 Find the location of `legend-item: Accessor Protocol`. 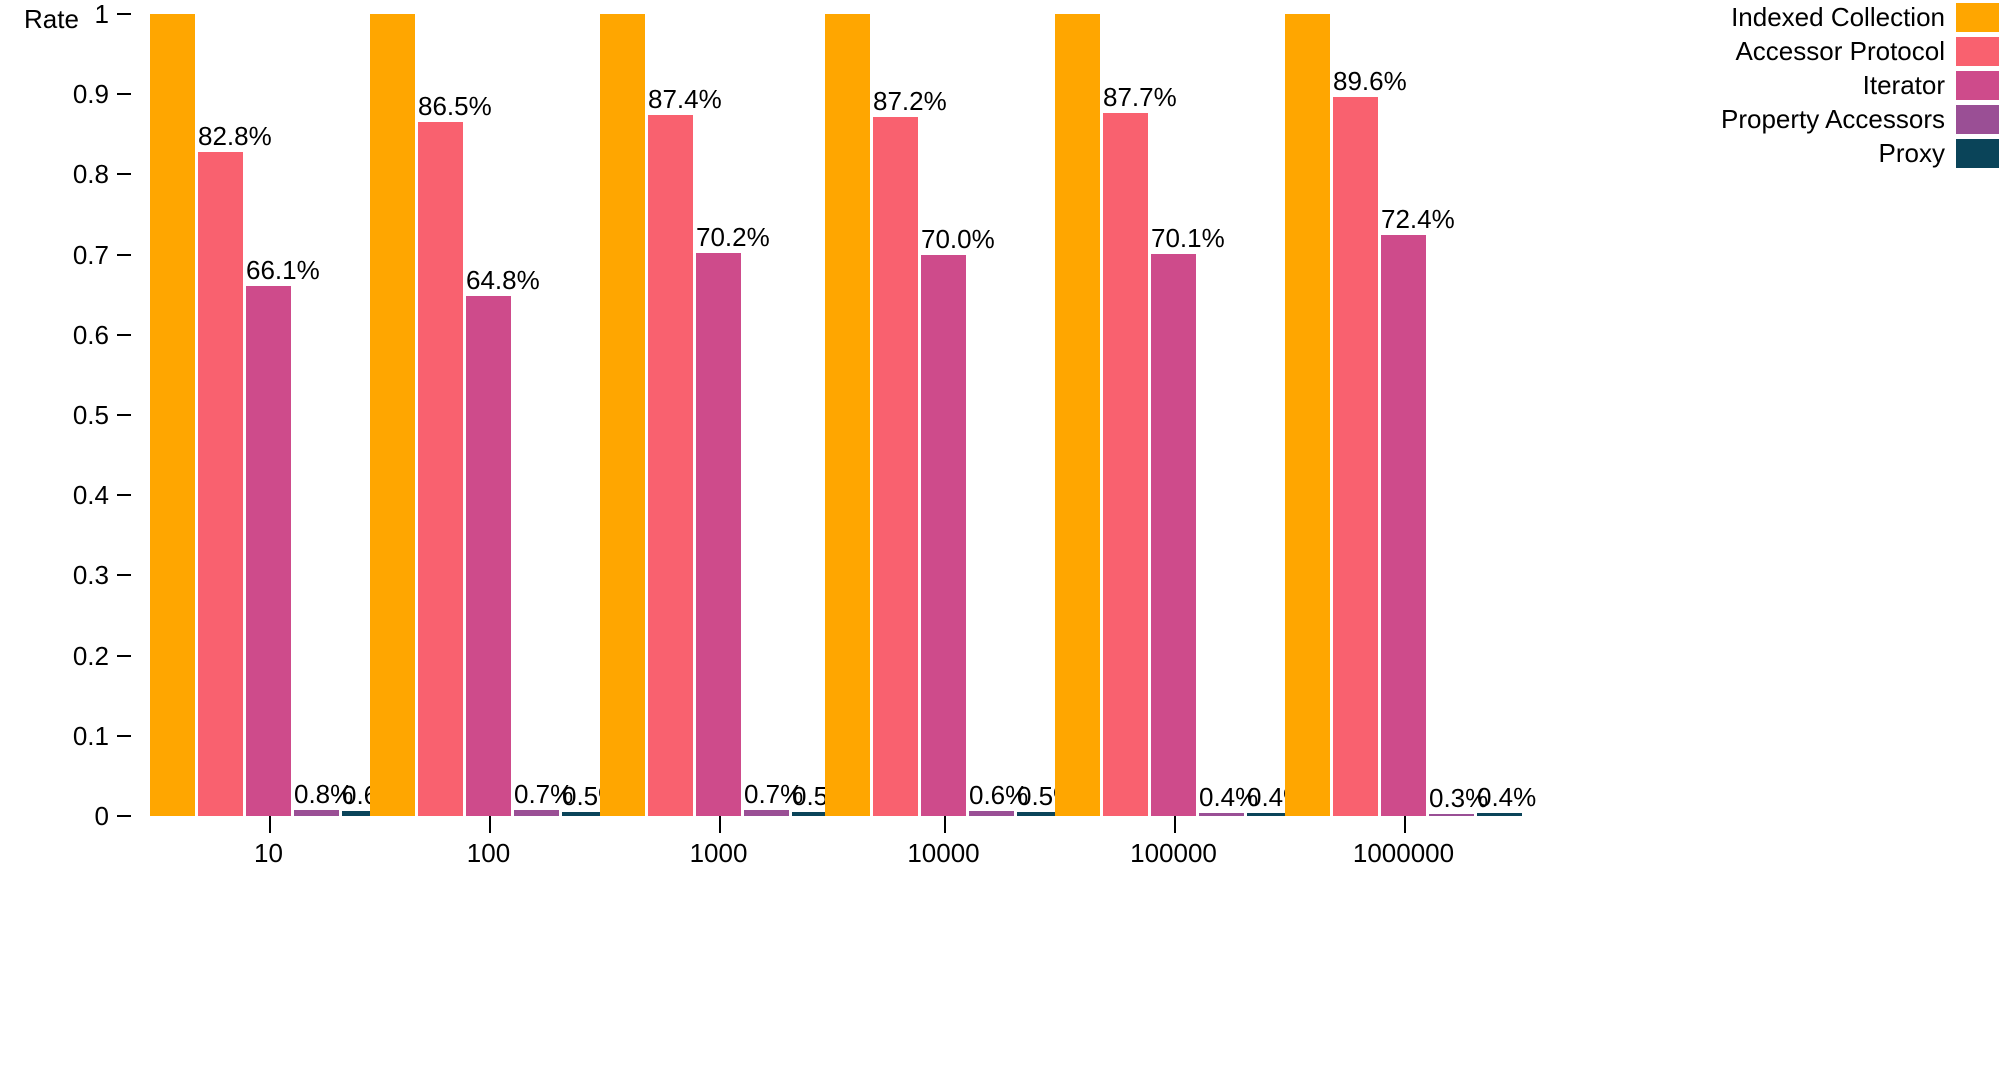

legend-item: Accessor Protocol is located at coordinates (1835, 51).